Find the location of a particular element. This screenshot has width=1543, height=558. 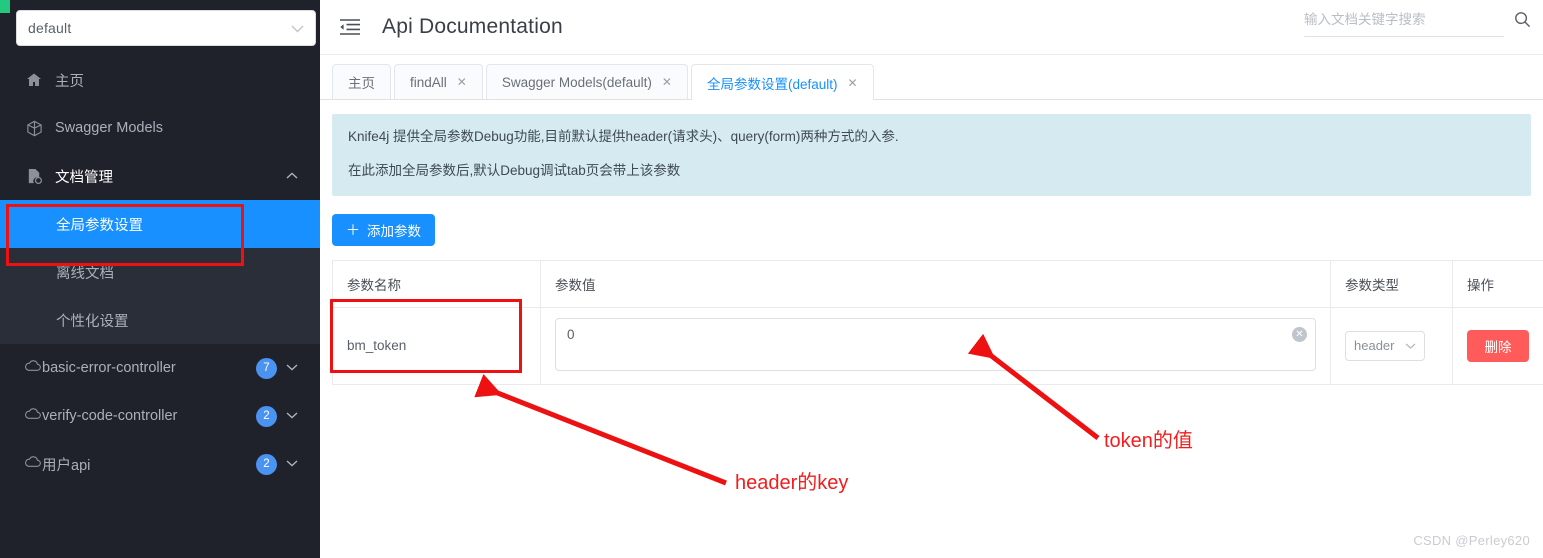

column-header-name: 参数名称 is located at coordinates (436, 283).